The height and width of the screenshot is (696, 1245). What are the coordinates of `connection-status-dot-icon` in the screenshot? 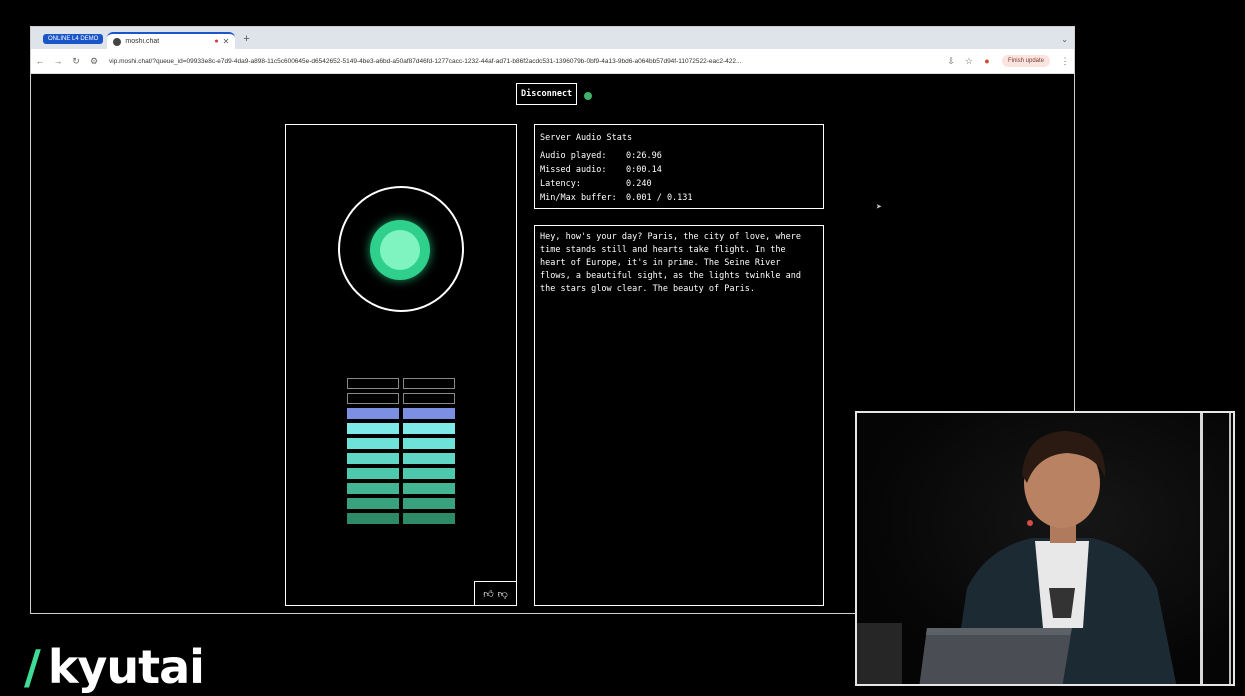 It's located at (588, 96).